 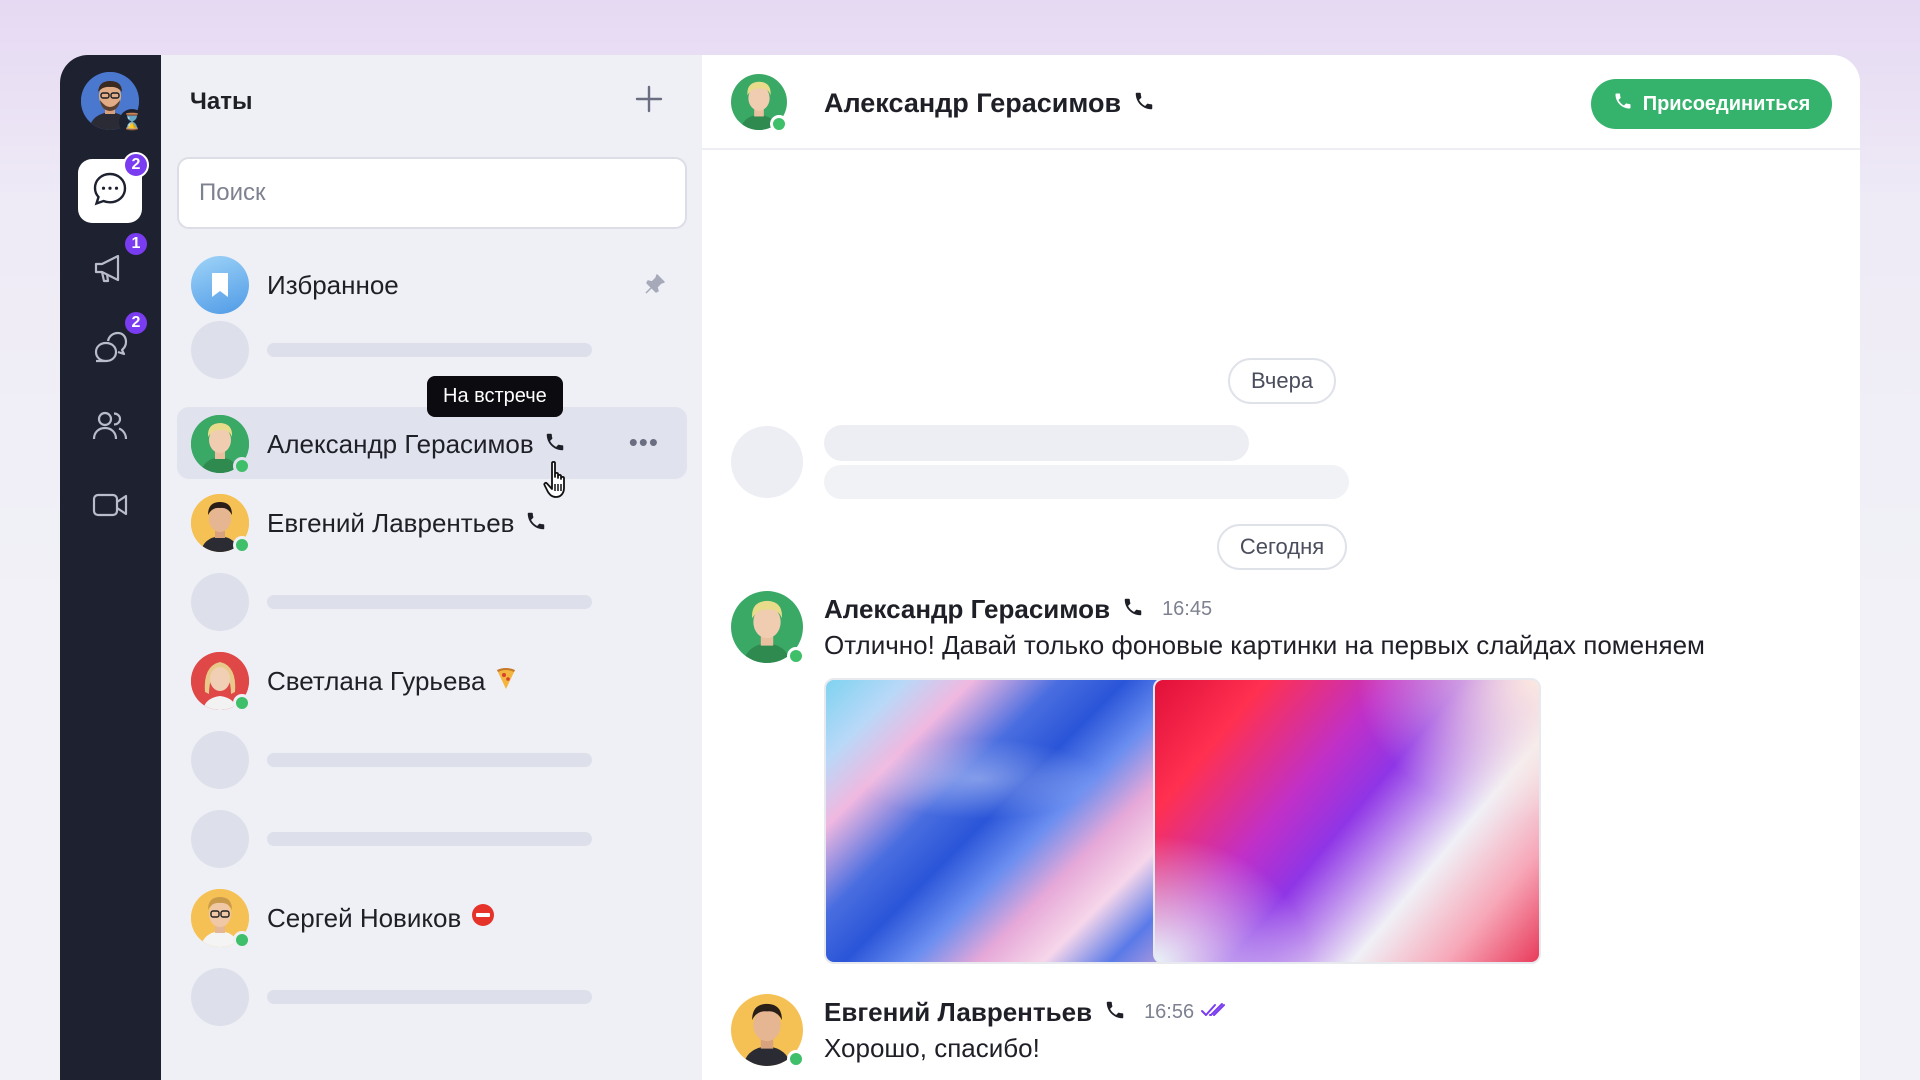 I want to click on chat-bubble-icon, so click(x=110, y=191).